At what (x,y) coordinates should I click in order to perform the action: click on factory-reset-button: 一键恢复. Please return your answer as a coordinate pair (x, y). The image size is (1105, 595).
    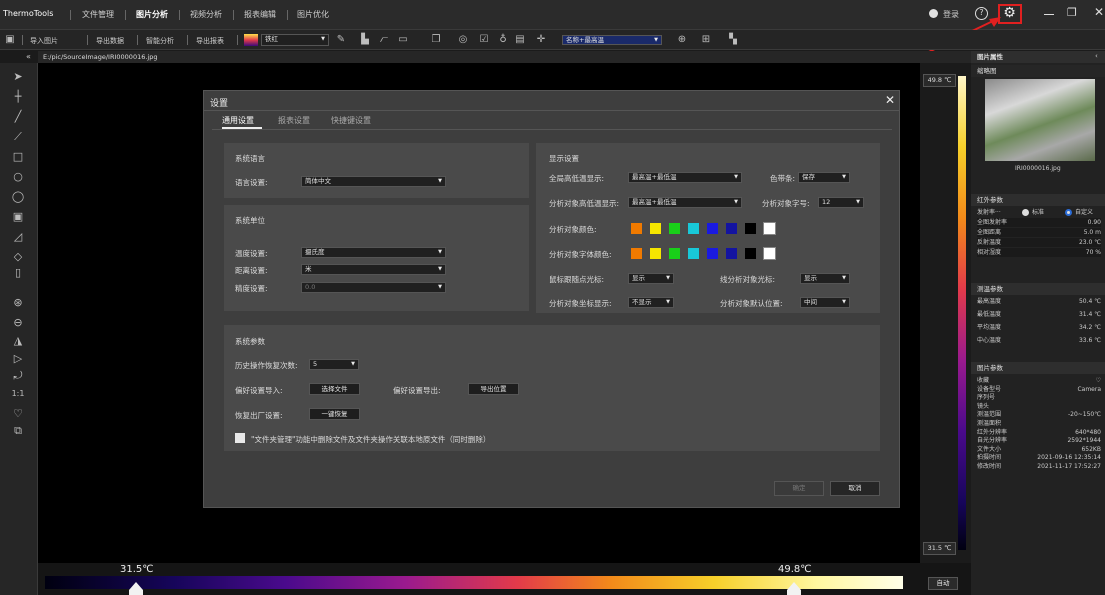
    Looking at the image, I should click on (334, 414).